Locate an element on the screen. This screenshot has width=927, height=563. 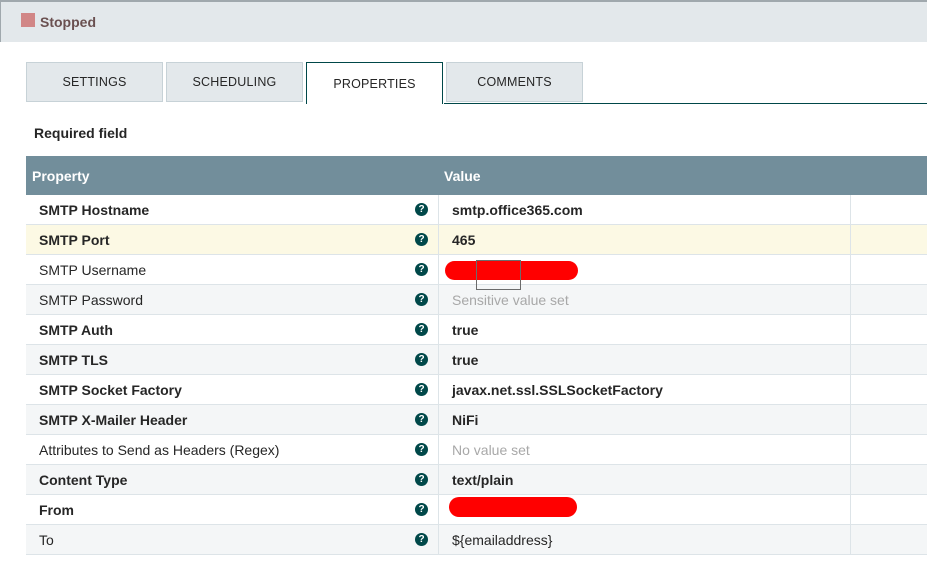
property-value-cell: smtp.office365.com is located at coordinates (645, 209).